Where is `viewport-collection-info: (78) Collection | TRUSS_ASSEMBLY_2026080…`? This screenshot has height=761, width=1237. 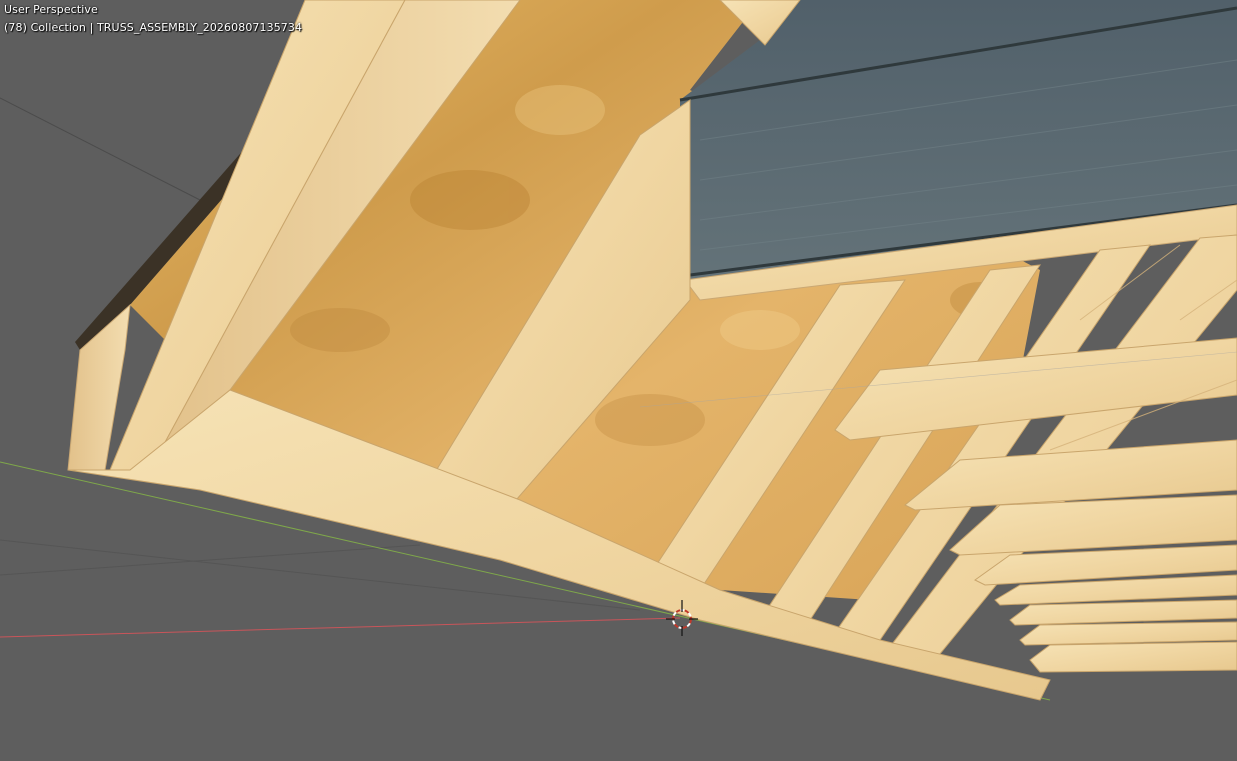 viewport-collection-info: (78) Collection | TRUSS_ASSEMBLY_2026080… is located at coordinates (153, 27).